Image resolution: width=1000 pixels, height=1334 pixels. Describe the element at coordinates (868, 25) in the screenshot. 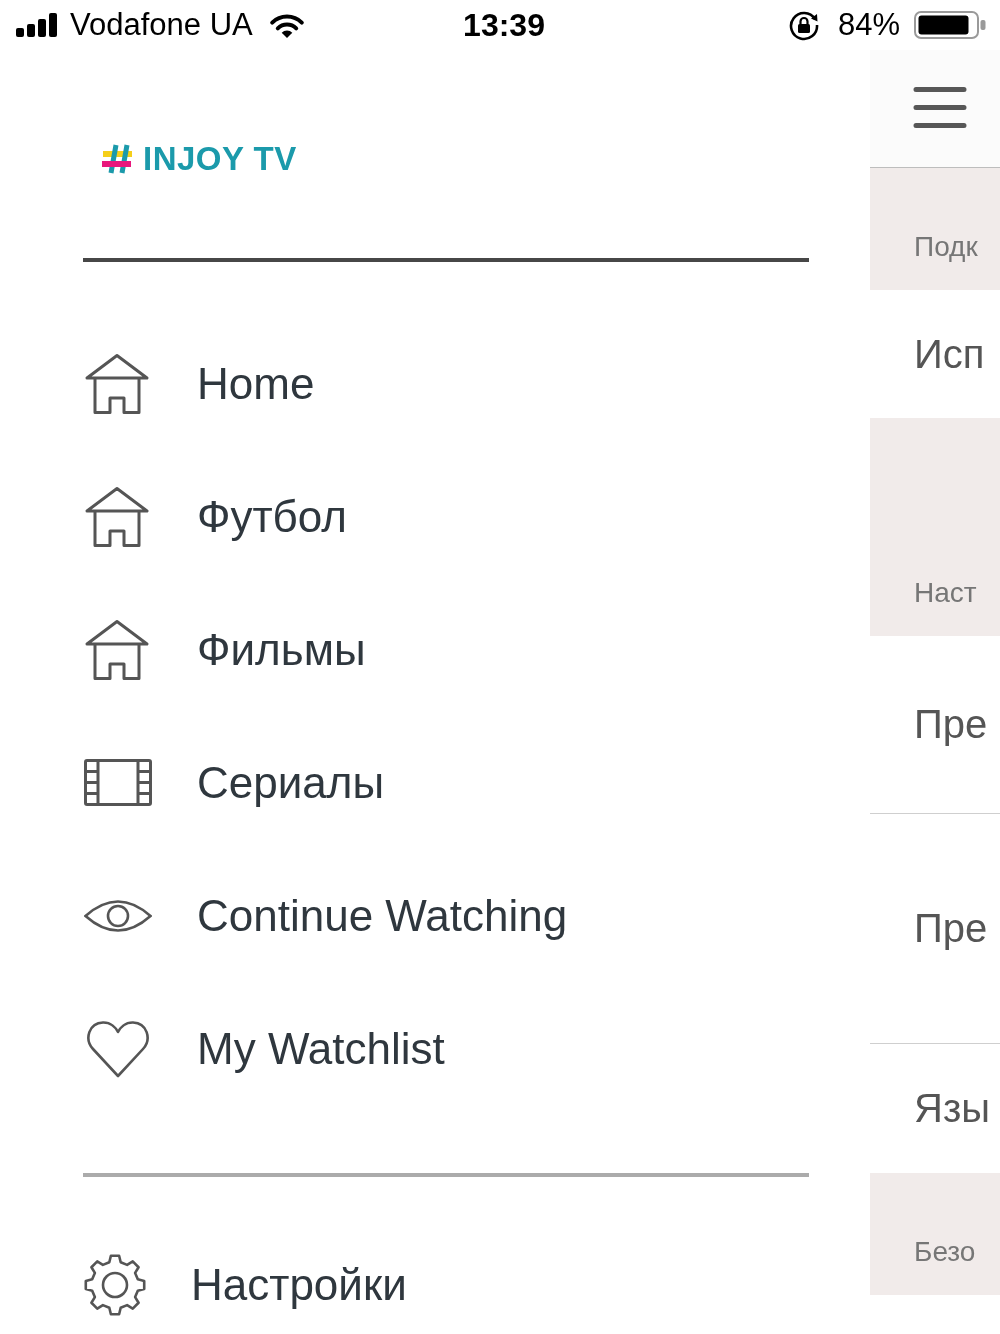

I see `battery-percent: 84%` at that location.